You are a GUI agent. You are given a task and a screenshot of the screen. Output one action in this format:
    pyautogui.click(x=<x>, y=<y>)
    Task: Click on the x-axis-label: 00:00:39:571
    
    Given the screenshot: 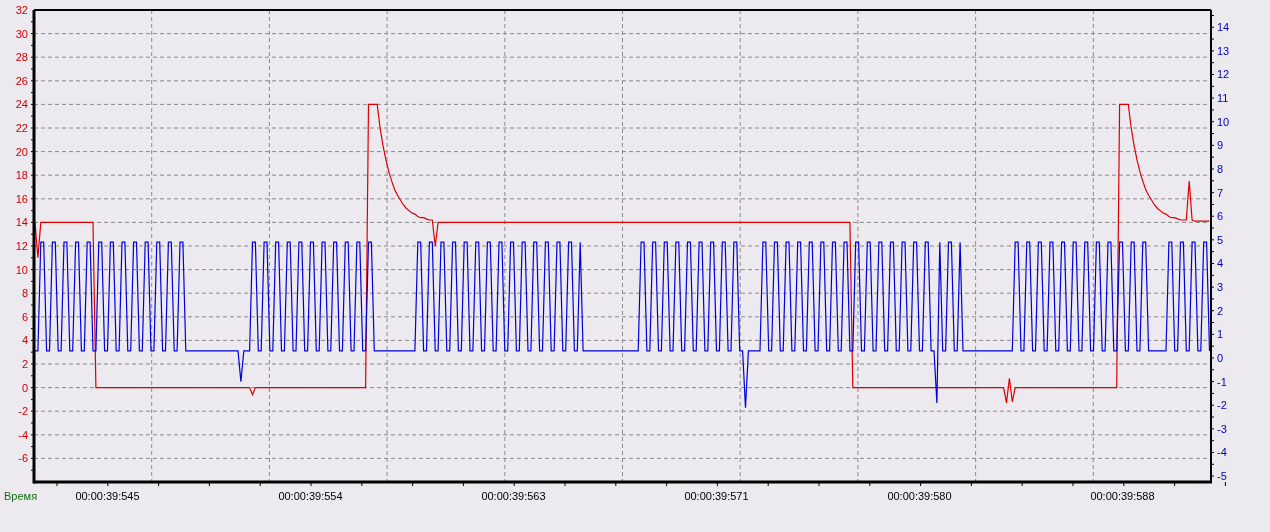 What is the action you would take?
    pyautogui.click(x=716, y=496)
    